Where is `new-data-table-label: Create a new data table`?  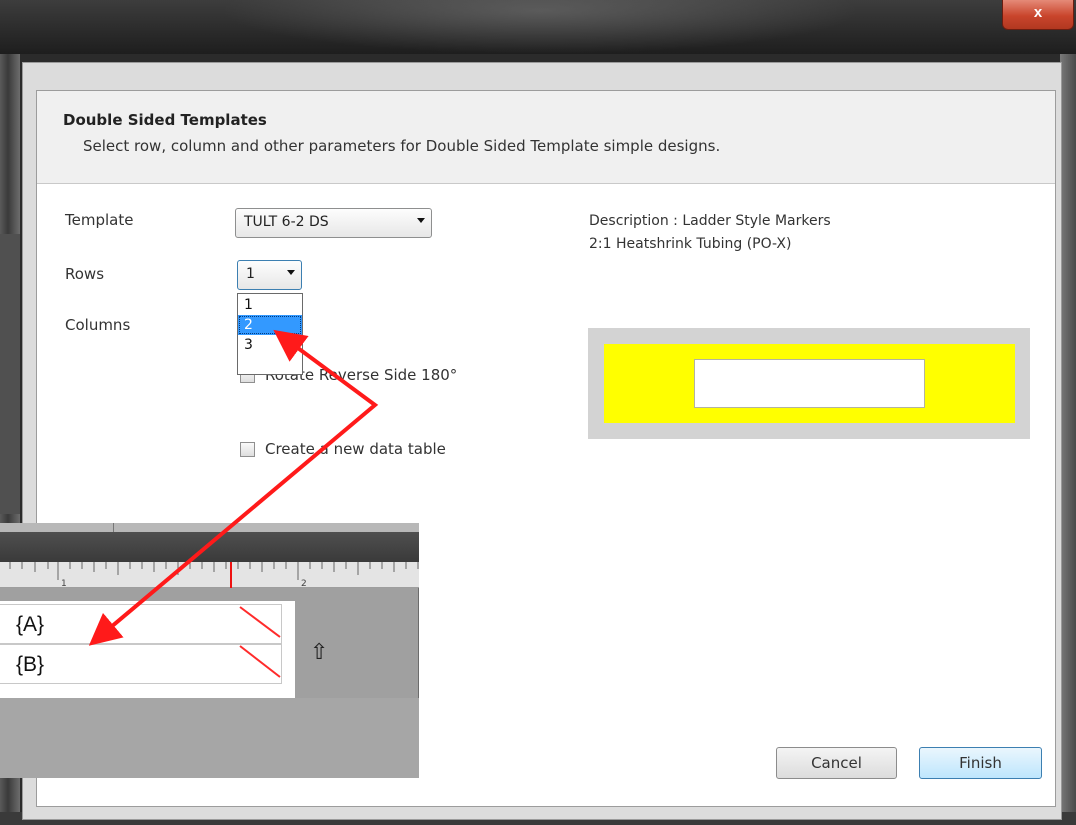 new-data-table-label: Create a new data table is located at coordinates (355, 449).